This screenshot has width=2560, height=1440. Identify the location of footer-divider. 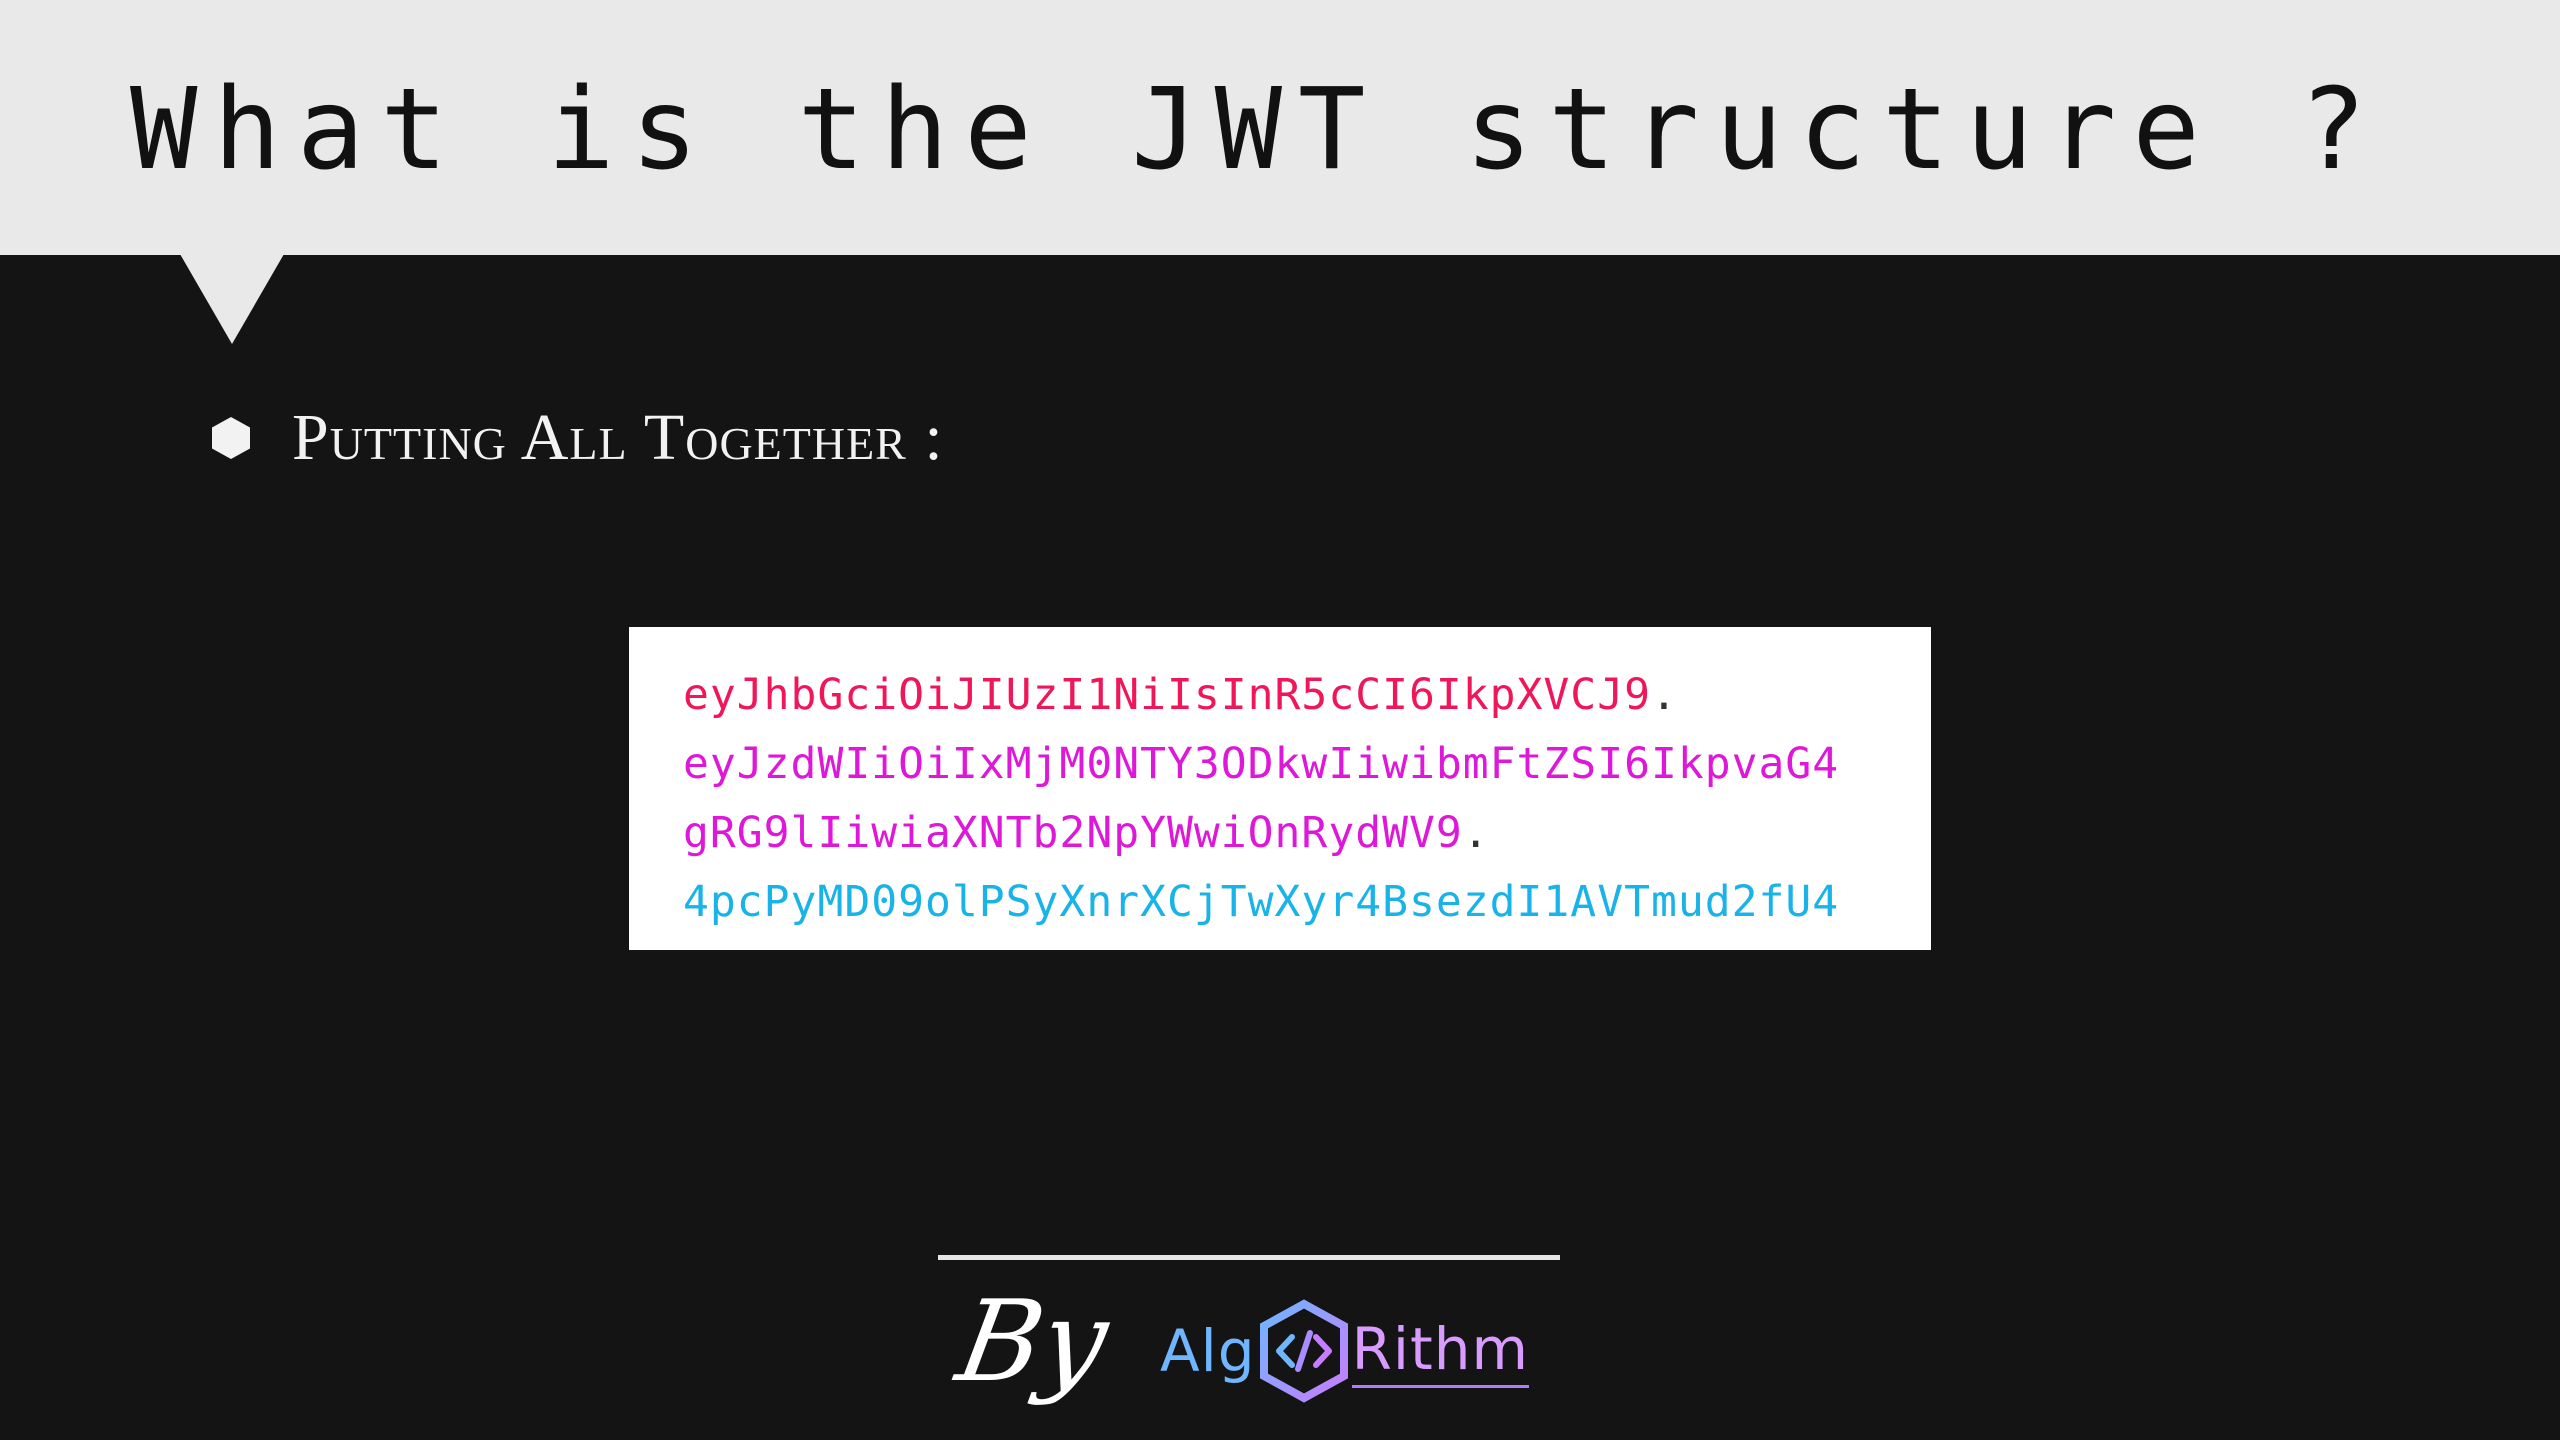
(1249, 1257).